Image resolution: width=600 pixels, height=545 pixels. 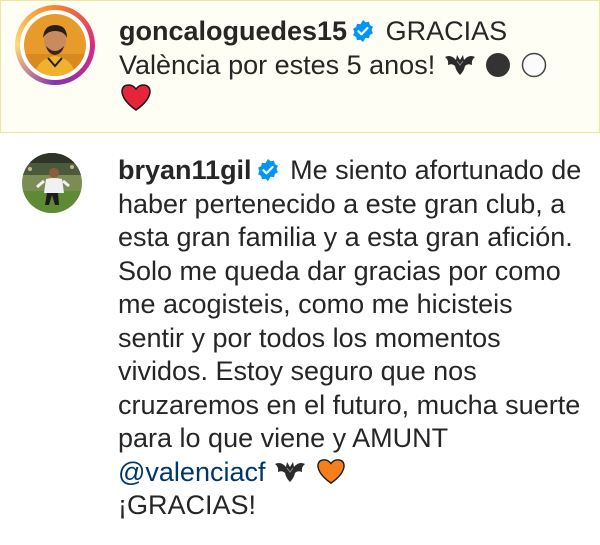 What do you see at coordinates (277, 64) in the screenshot?
I see `comment-text-line2: València por estes 5 anos!` at bounding box center [277, 64].